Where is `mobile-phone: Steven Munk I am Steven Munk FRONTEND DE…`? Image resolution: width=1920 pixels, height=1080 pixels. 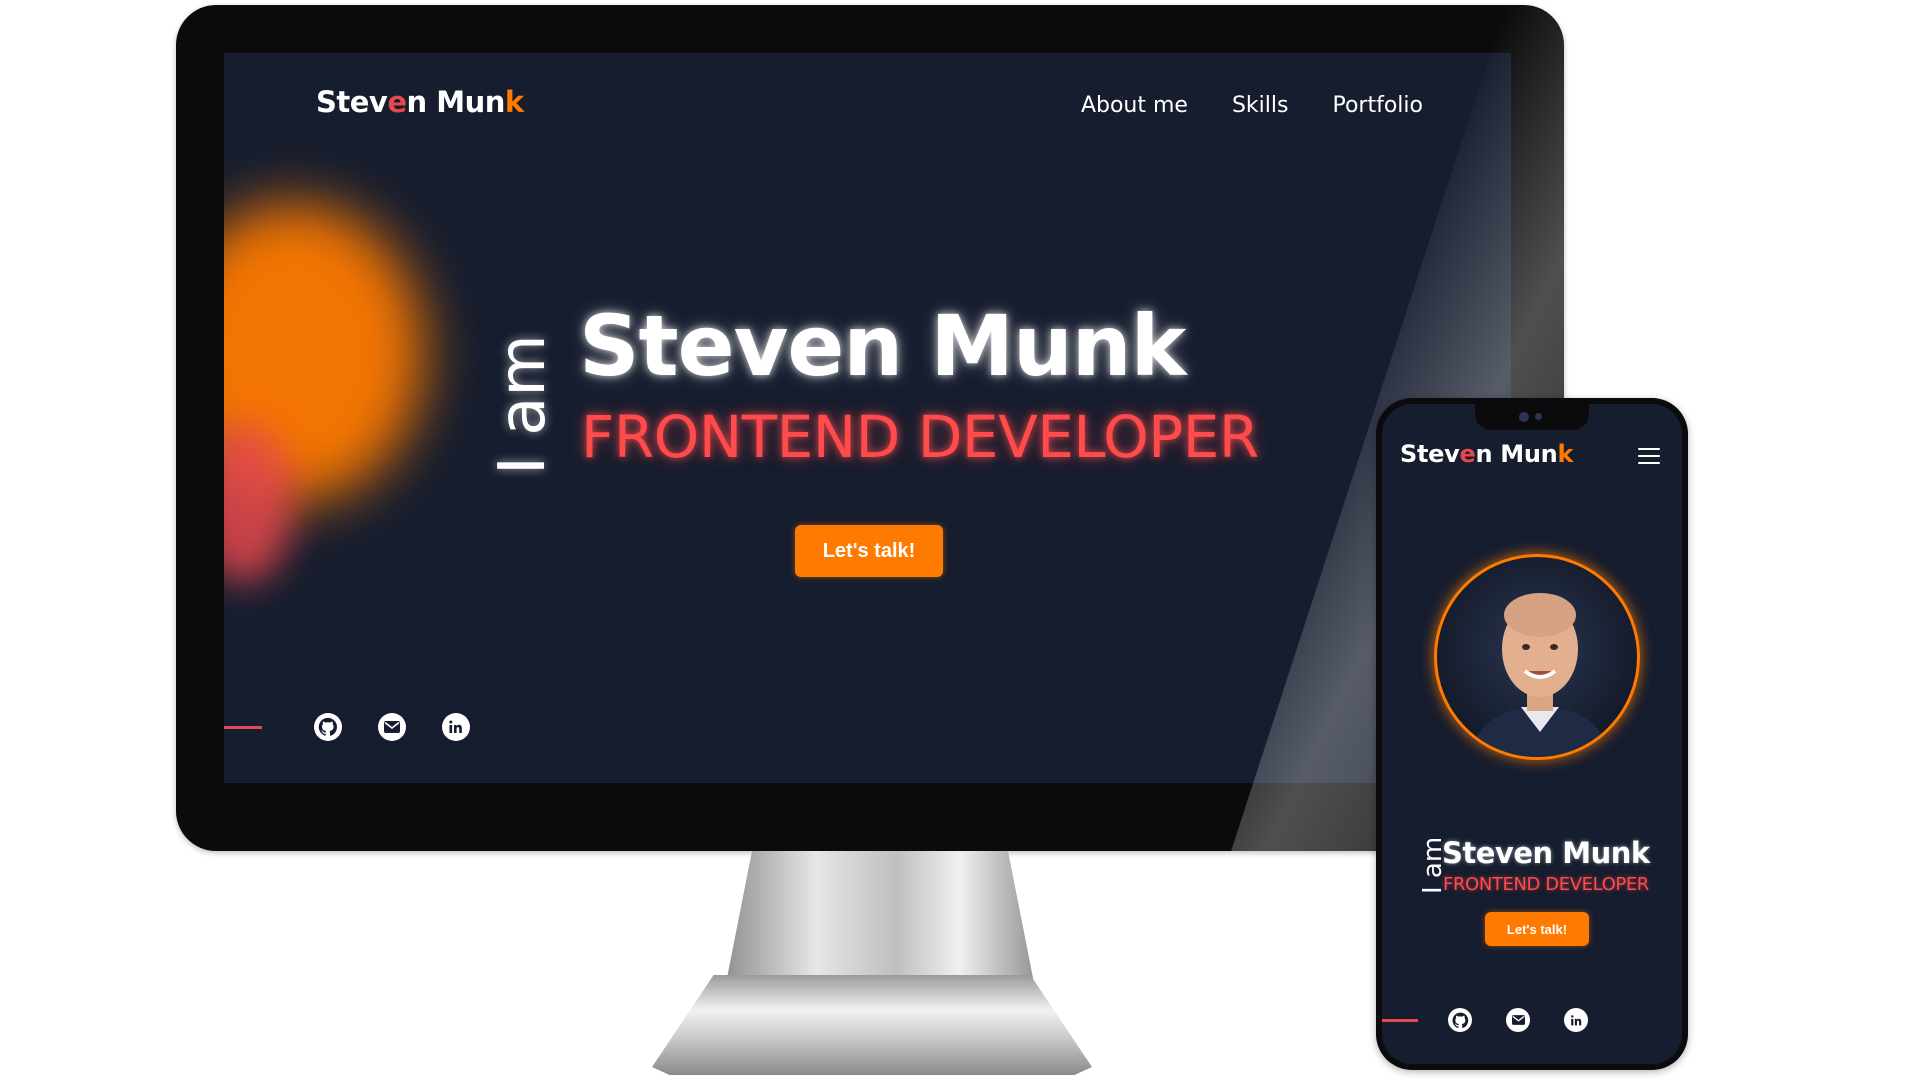 mobile-phone: Steven Munk I am Steven Munk FRONTEND DE… is located at coordinates (1532, 734).